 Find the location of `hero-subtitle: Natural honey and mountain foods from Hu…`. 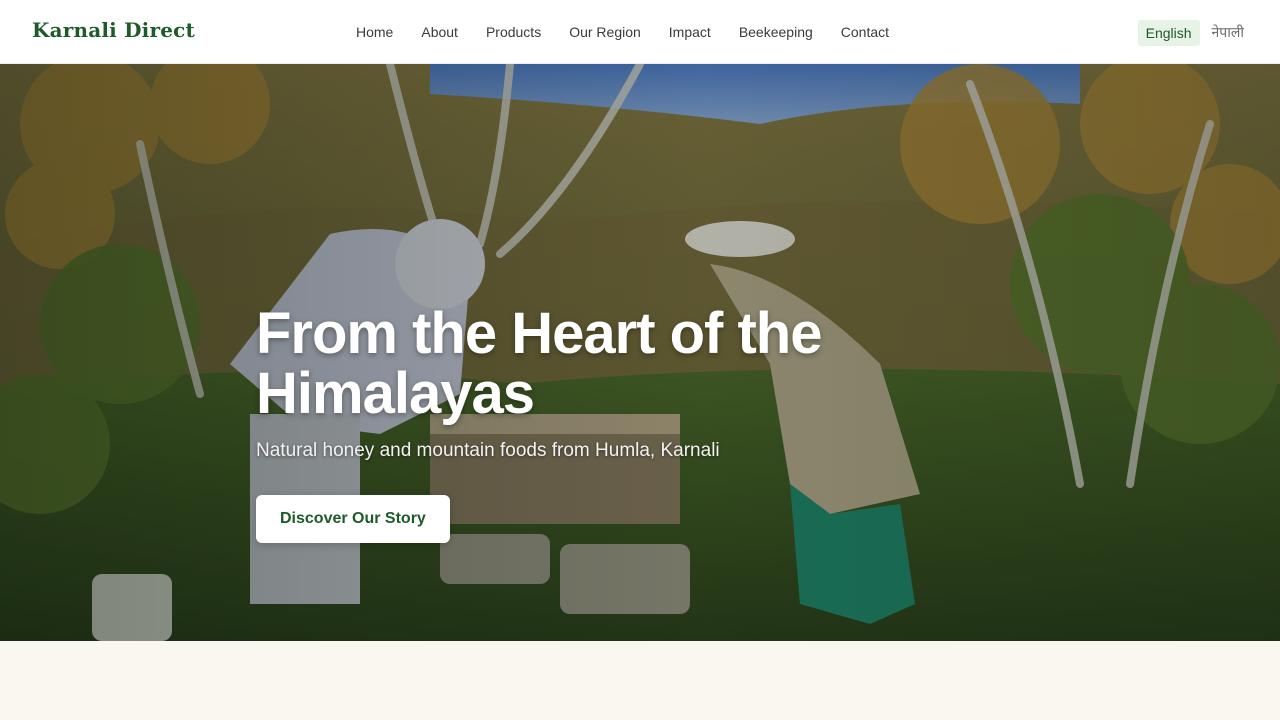

hero-subtitle: Natural honey and mountain foods from Hu… is located at coordinates (488, 450).